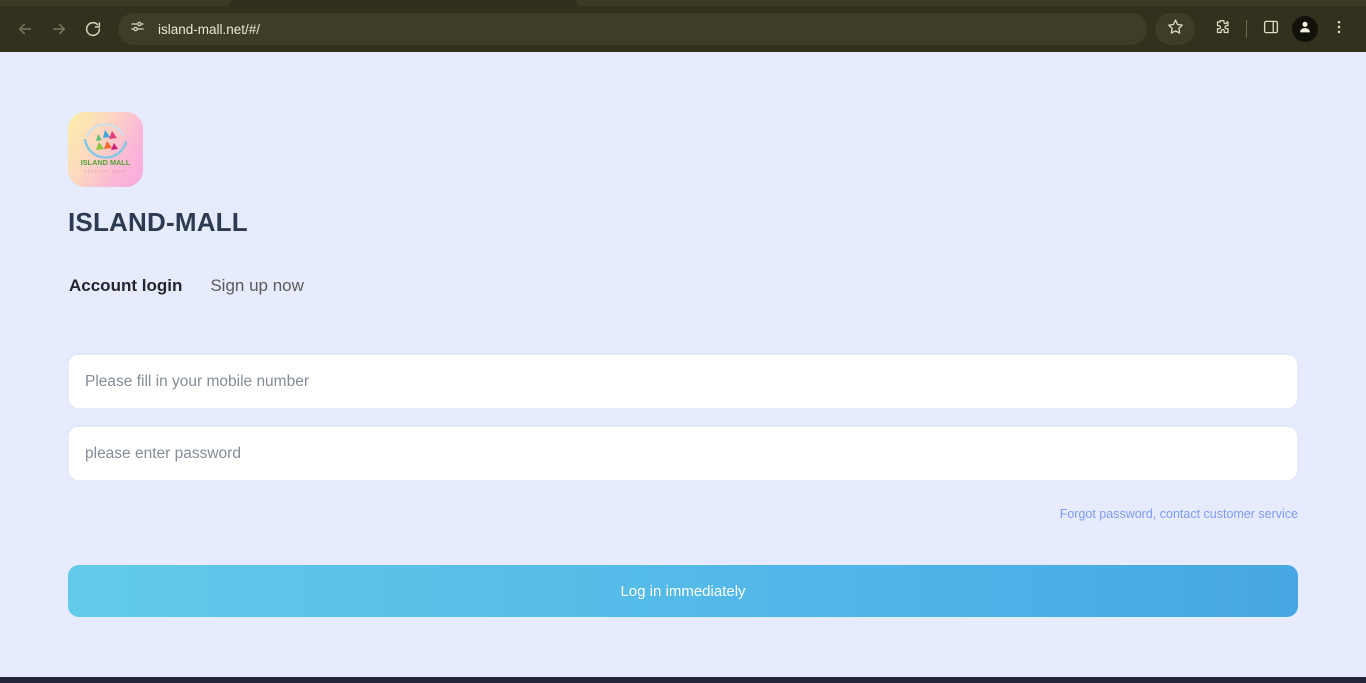 This screenshot has width=1366, height=683. I want to click on svg-text: FESTIVAL SHOP, so click(105, 172).